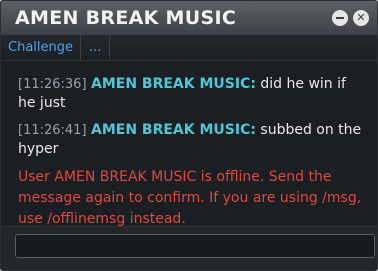 This screenshot has width=378, height=271. I want to click on message-timestamp: [11:26:36], so click(52, 84).